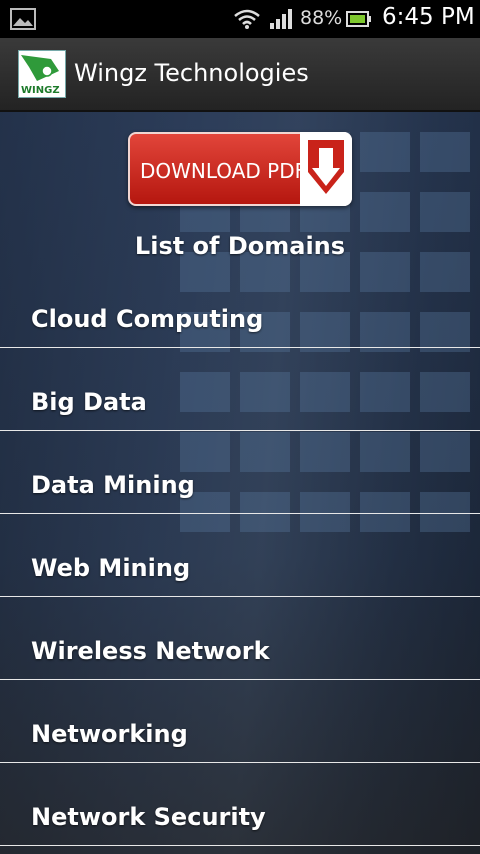 The height and width of the screenshot is (854, 480). Describe the element at coordinates (358, 19) in the screenshot. I see `battery-icon` at that location.